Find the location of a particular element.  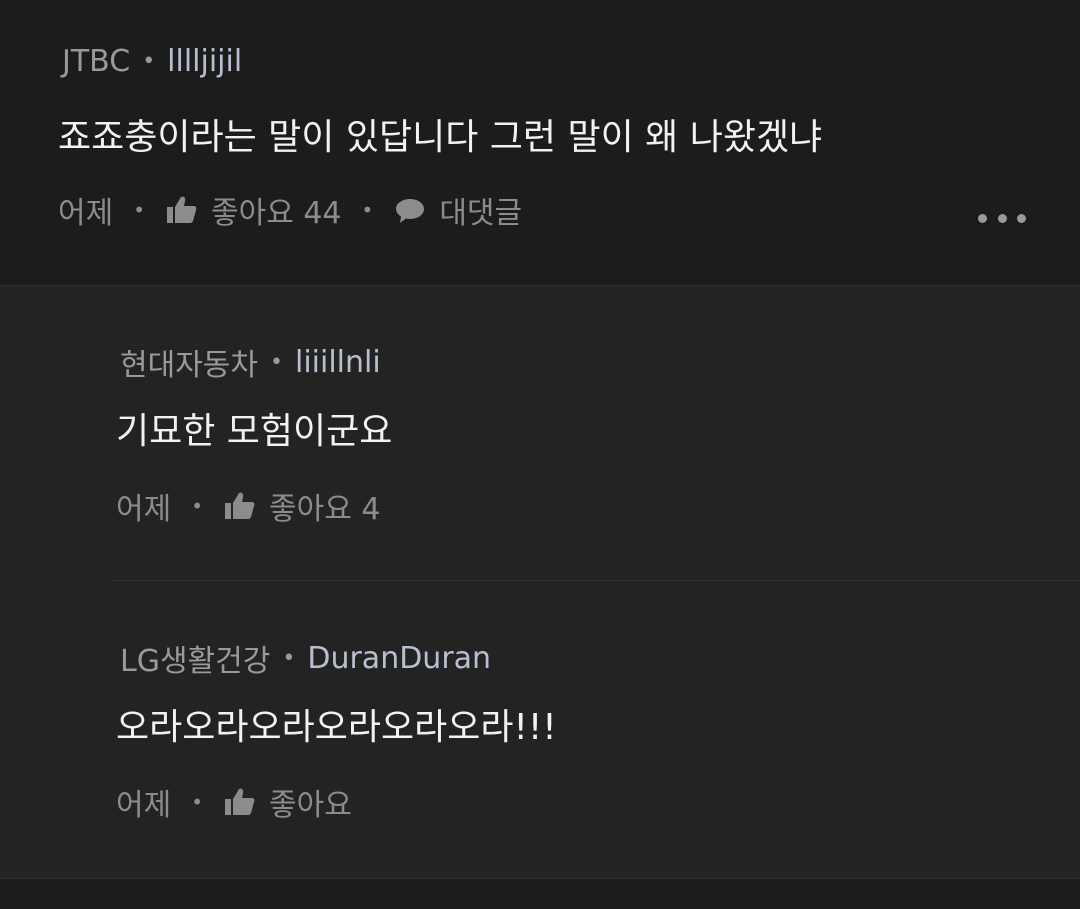

like-button: 좋아요 4 is located at coordinates (301, 506).